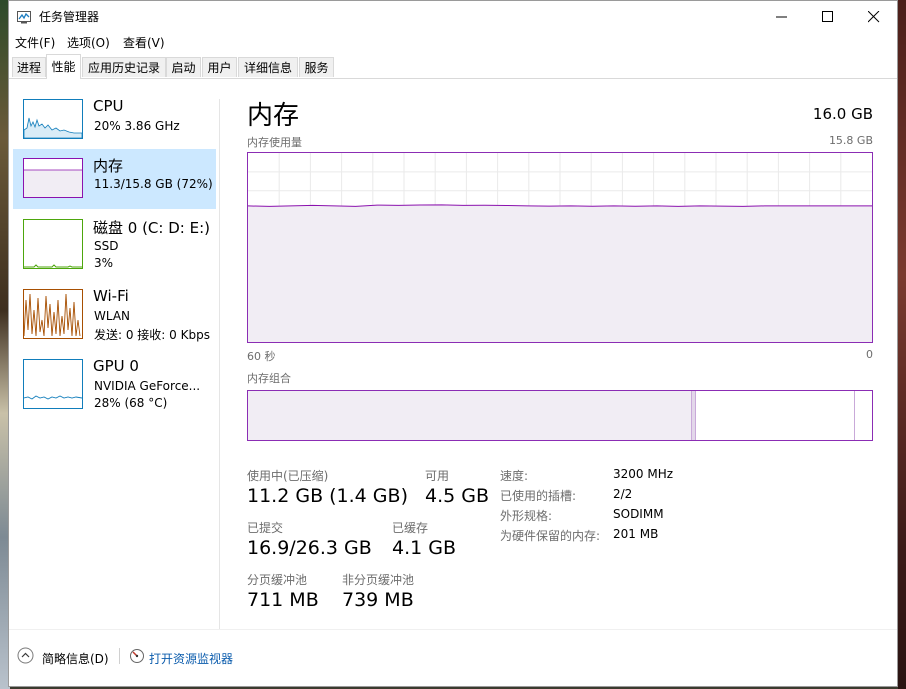 This screenshot has width=906, height=689. Describe the element at coordinates (453, 16) in the screenshot. I see `title-bar: 任务管理器` at that location.